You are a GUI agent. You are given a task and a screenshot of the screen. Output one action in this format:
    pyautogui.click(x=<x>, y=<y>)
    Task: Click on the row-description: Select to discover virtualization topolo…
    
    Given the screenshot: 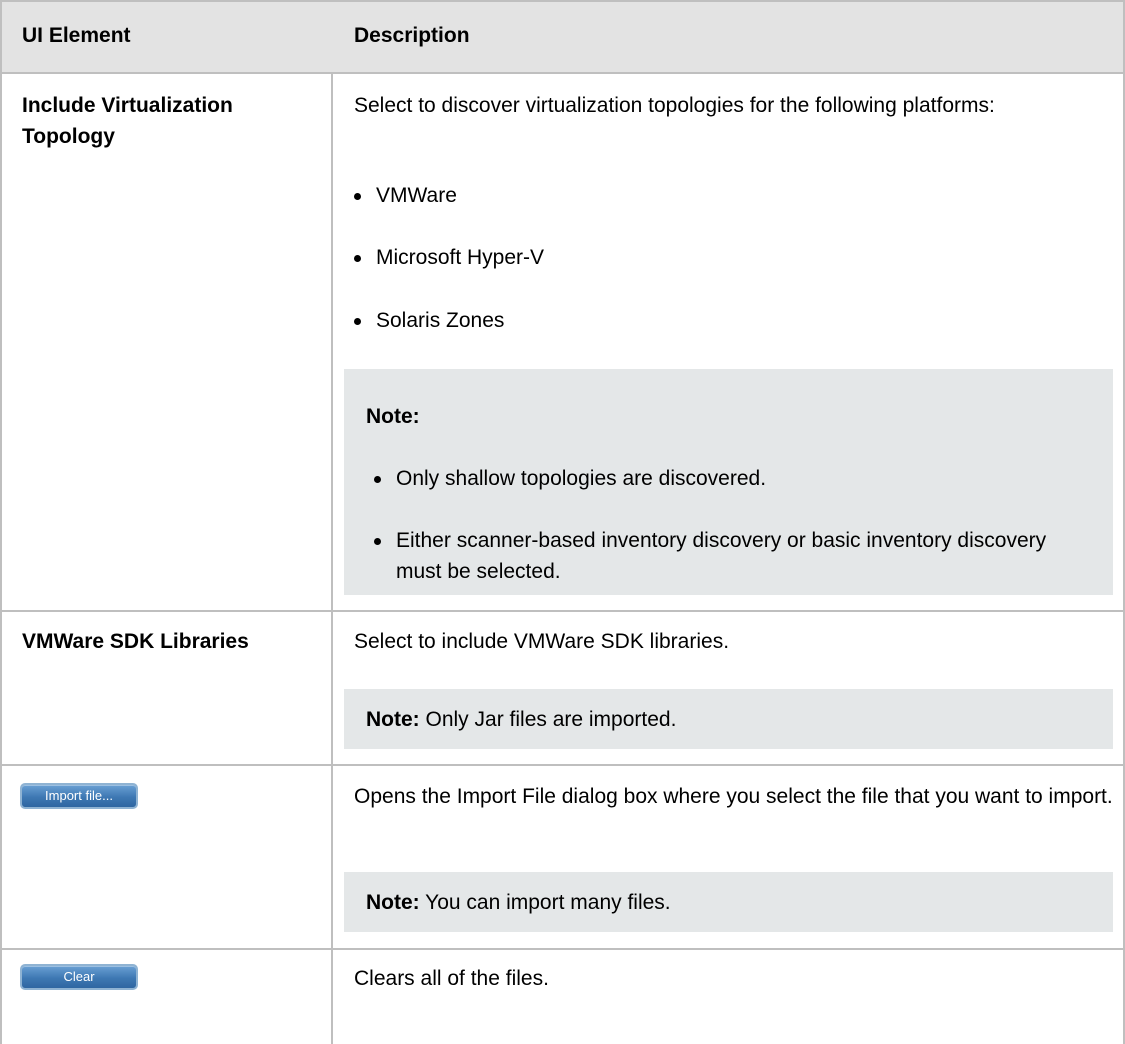 What is the action you would take?
    pyautogui.click(x=674, y=105)
    